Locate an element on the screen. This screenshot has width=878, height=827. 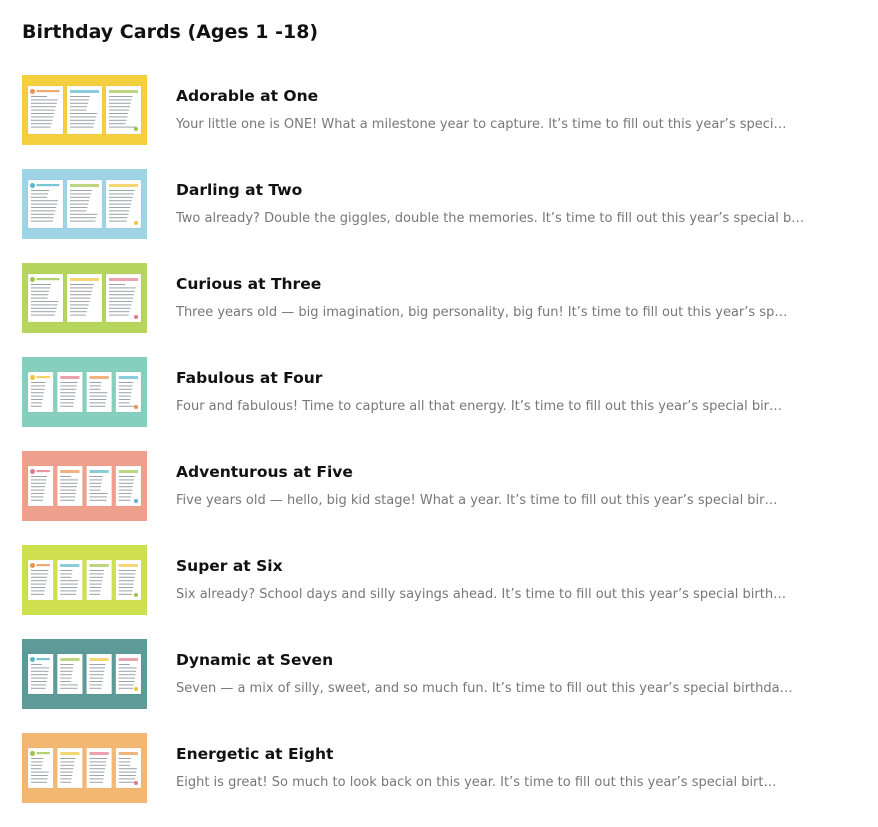
card-title: Energetic at Eight is located at coordinates (254, 754).